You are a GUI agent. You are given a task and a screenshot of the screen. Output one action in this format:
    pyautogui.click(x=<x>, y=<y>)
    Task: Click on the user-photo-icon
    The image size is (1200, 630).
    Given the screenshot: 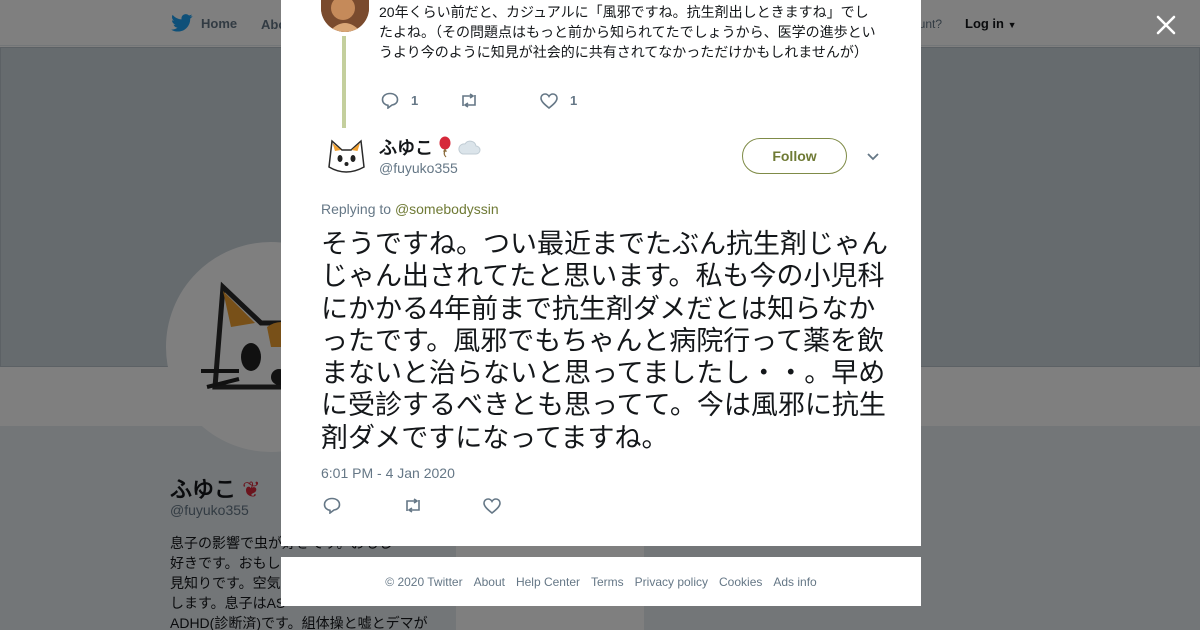 What is the action you would take?
    pyautogui.click(x=345, y=16)
    